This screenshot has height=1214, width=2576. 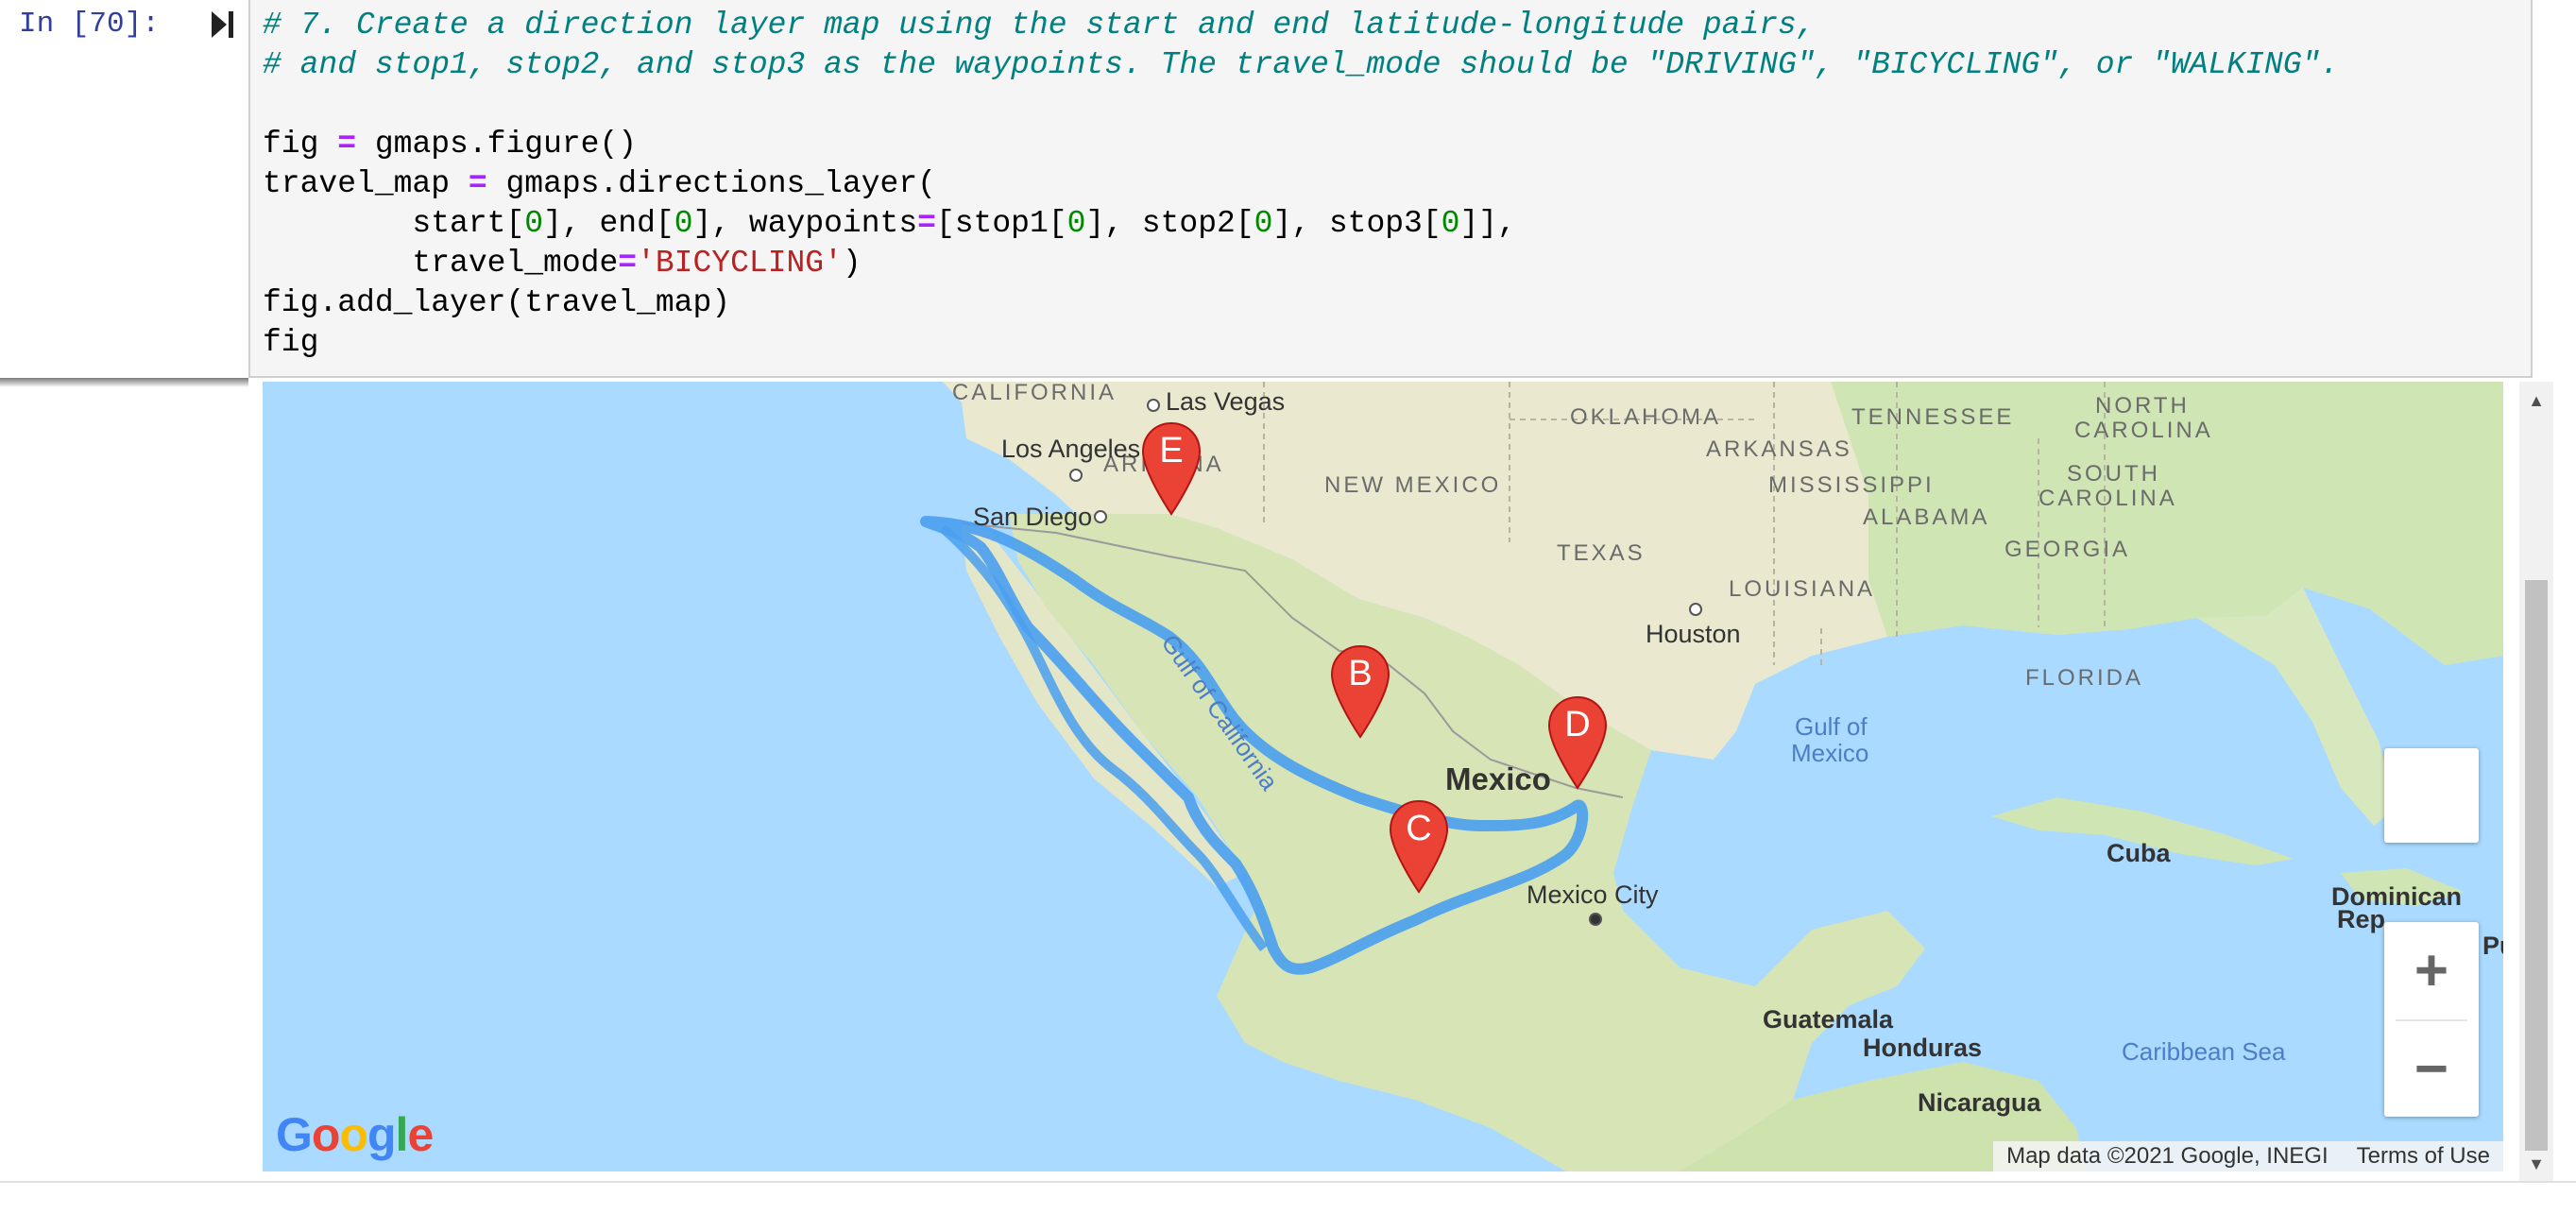 What do you see at coordinates (2424, 1156) in the screenshot?
I see `terms-of-use-link: Terms of Use` at bounding box center [2424, 1156].